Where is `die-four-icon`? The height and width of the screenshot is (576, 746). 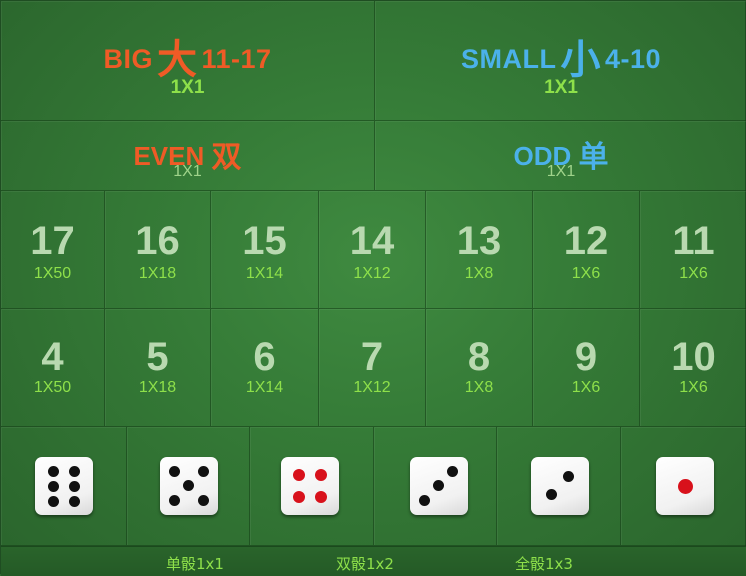 die-four-icon is located at coordinates (310, 486).